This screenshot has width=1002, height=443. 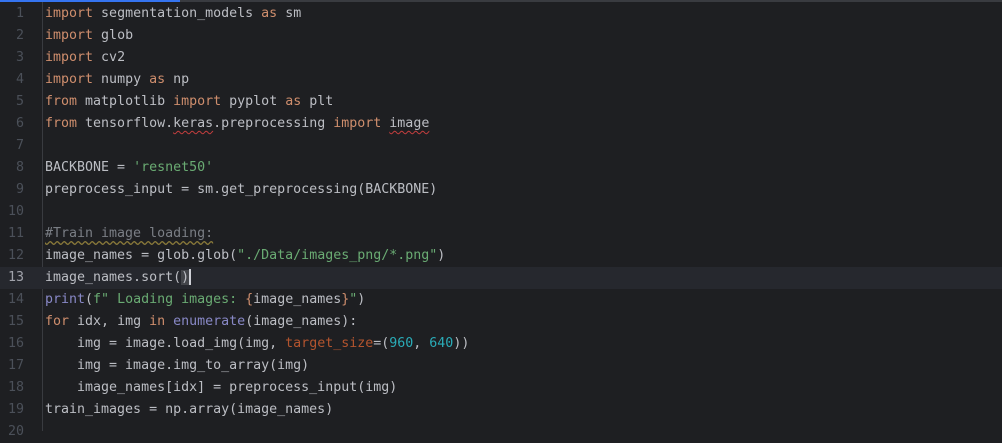 I want to click on code-text: idx, img, so click(x=109, y=321).